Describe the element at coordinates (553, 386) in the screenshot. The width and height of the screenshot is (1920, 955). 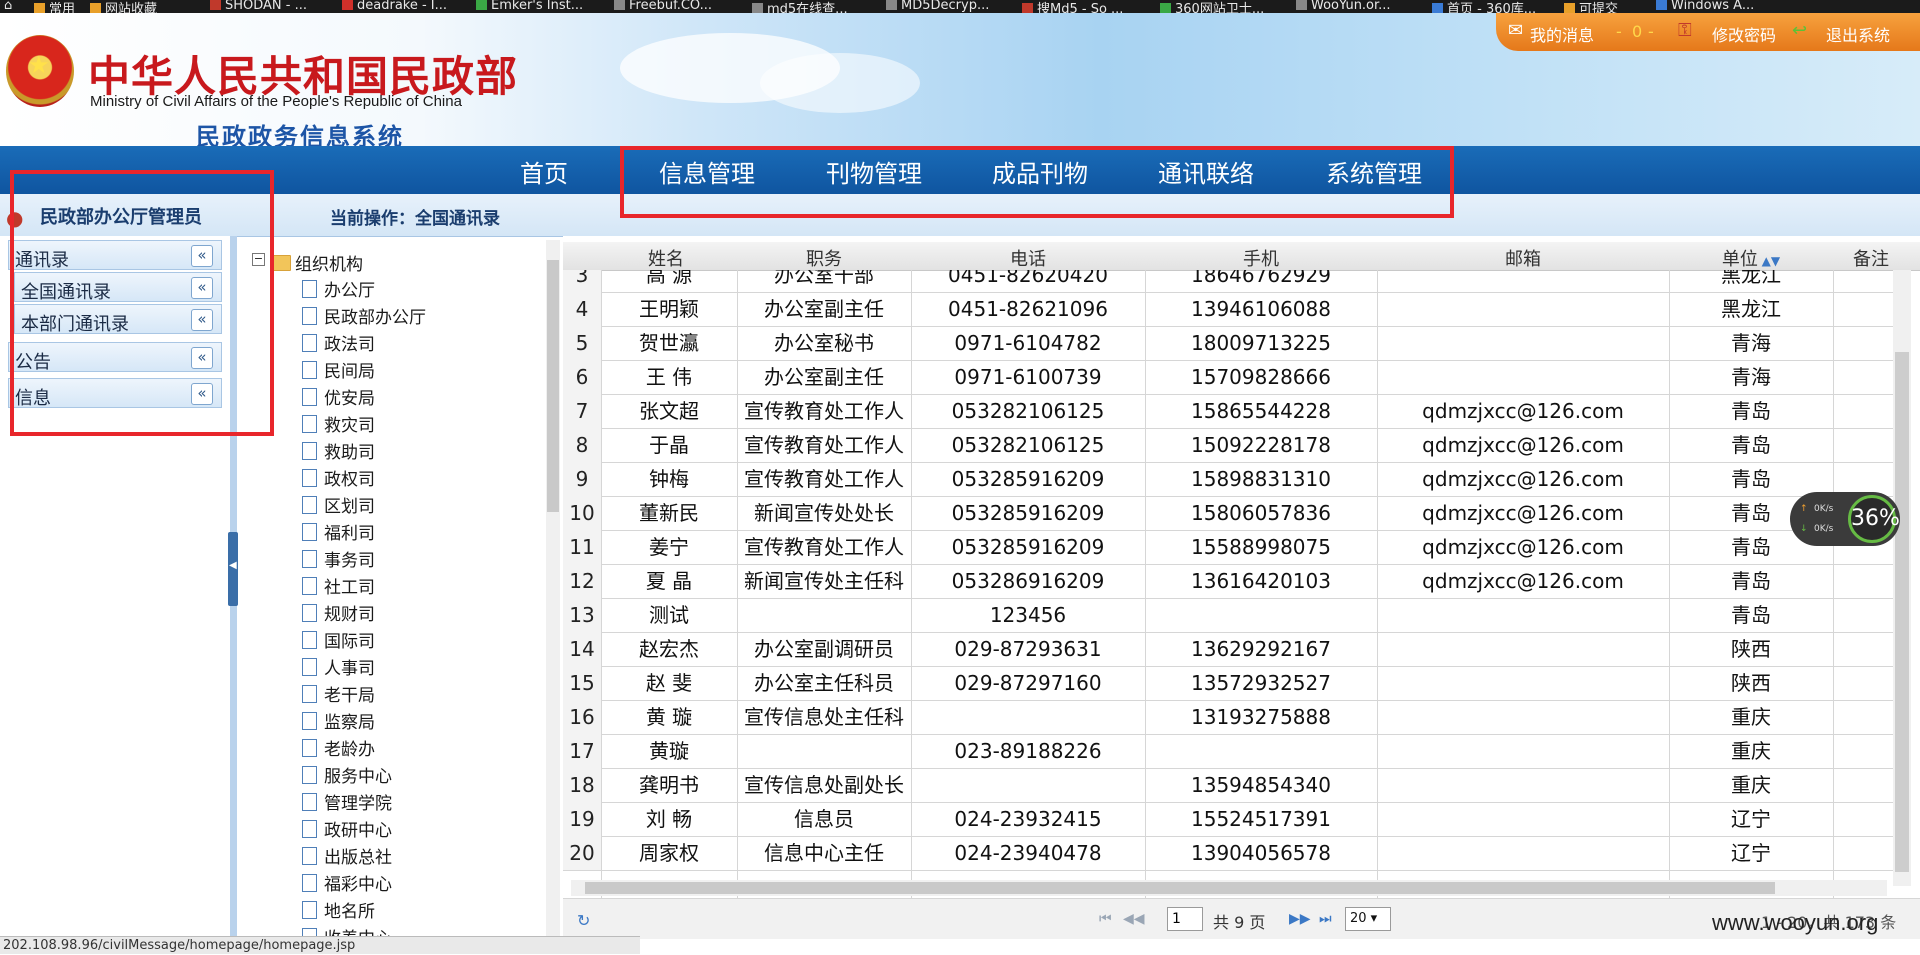
I see `tree-scroll-thumb` at that location.